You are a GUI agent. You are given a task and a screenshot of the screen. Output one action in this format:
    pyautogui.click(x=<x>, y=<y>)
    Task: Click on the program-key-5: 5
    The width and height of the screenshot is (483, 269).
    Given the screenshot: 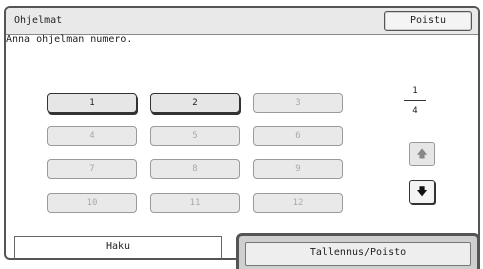 What is the action you would take?
    pyautogui.click(x=195, y=136)
    